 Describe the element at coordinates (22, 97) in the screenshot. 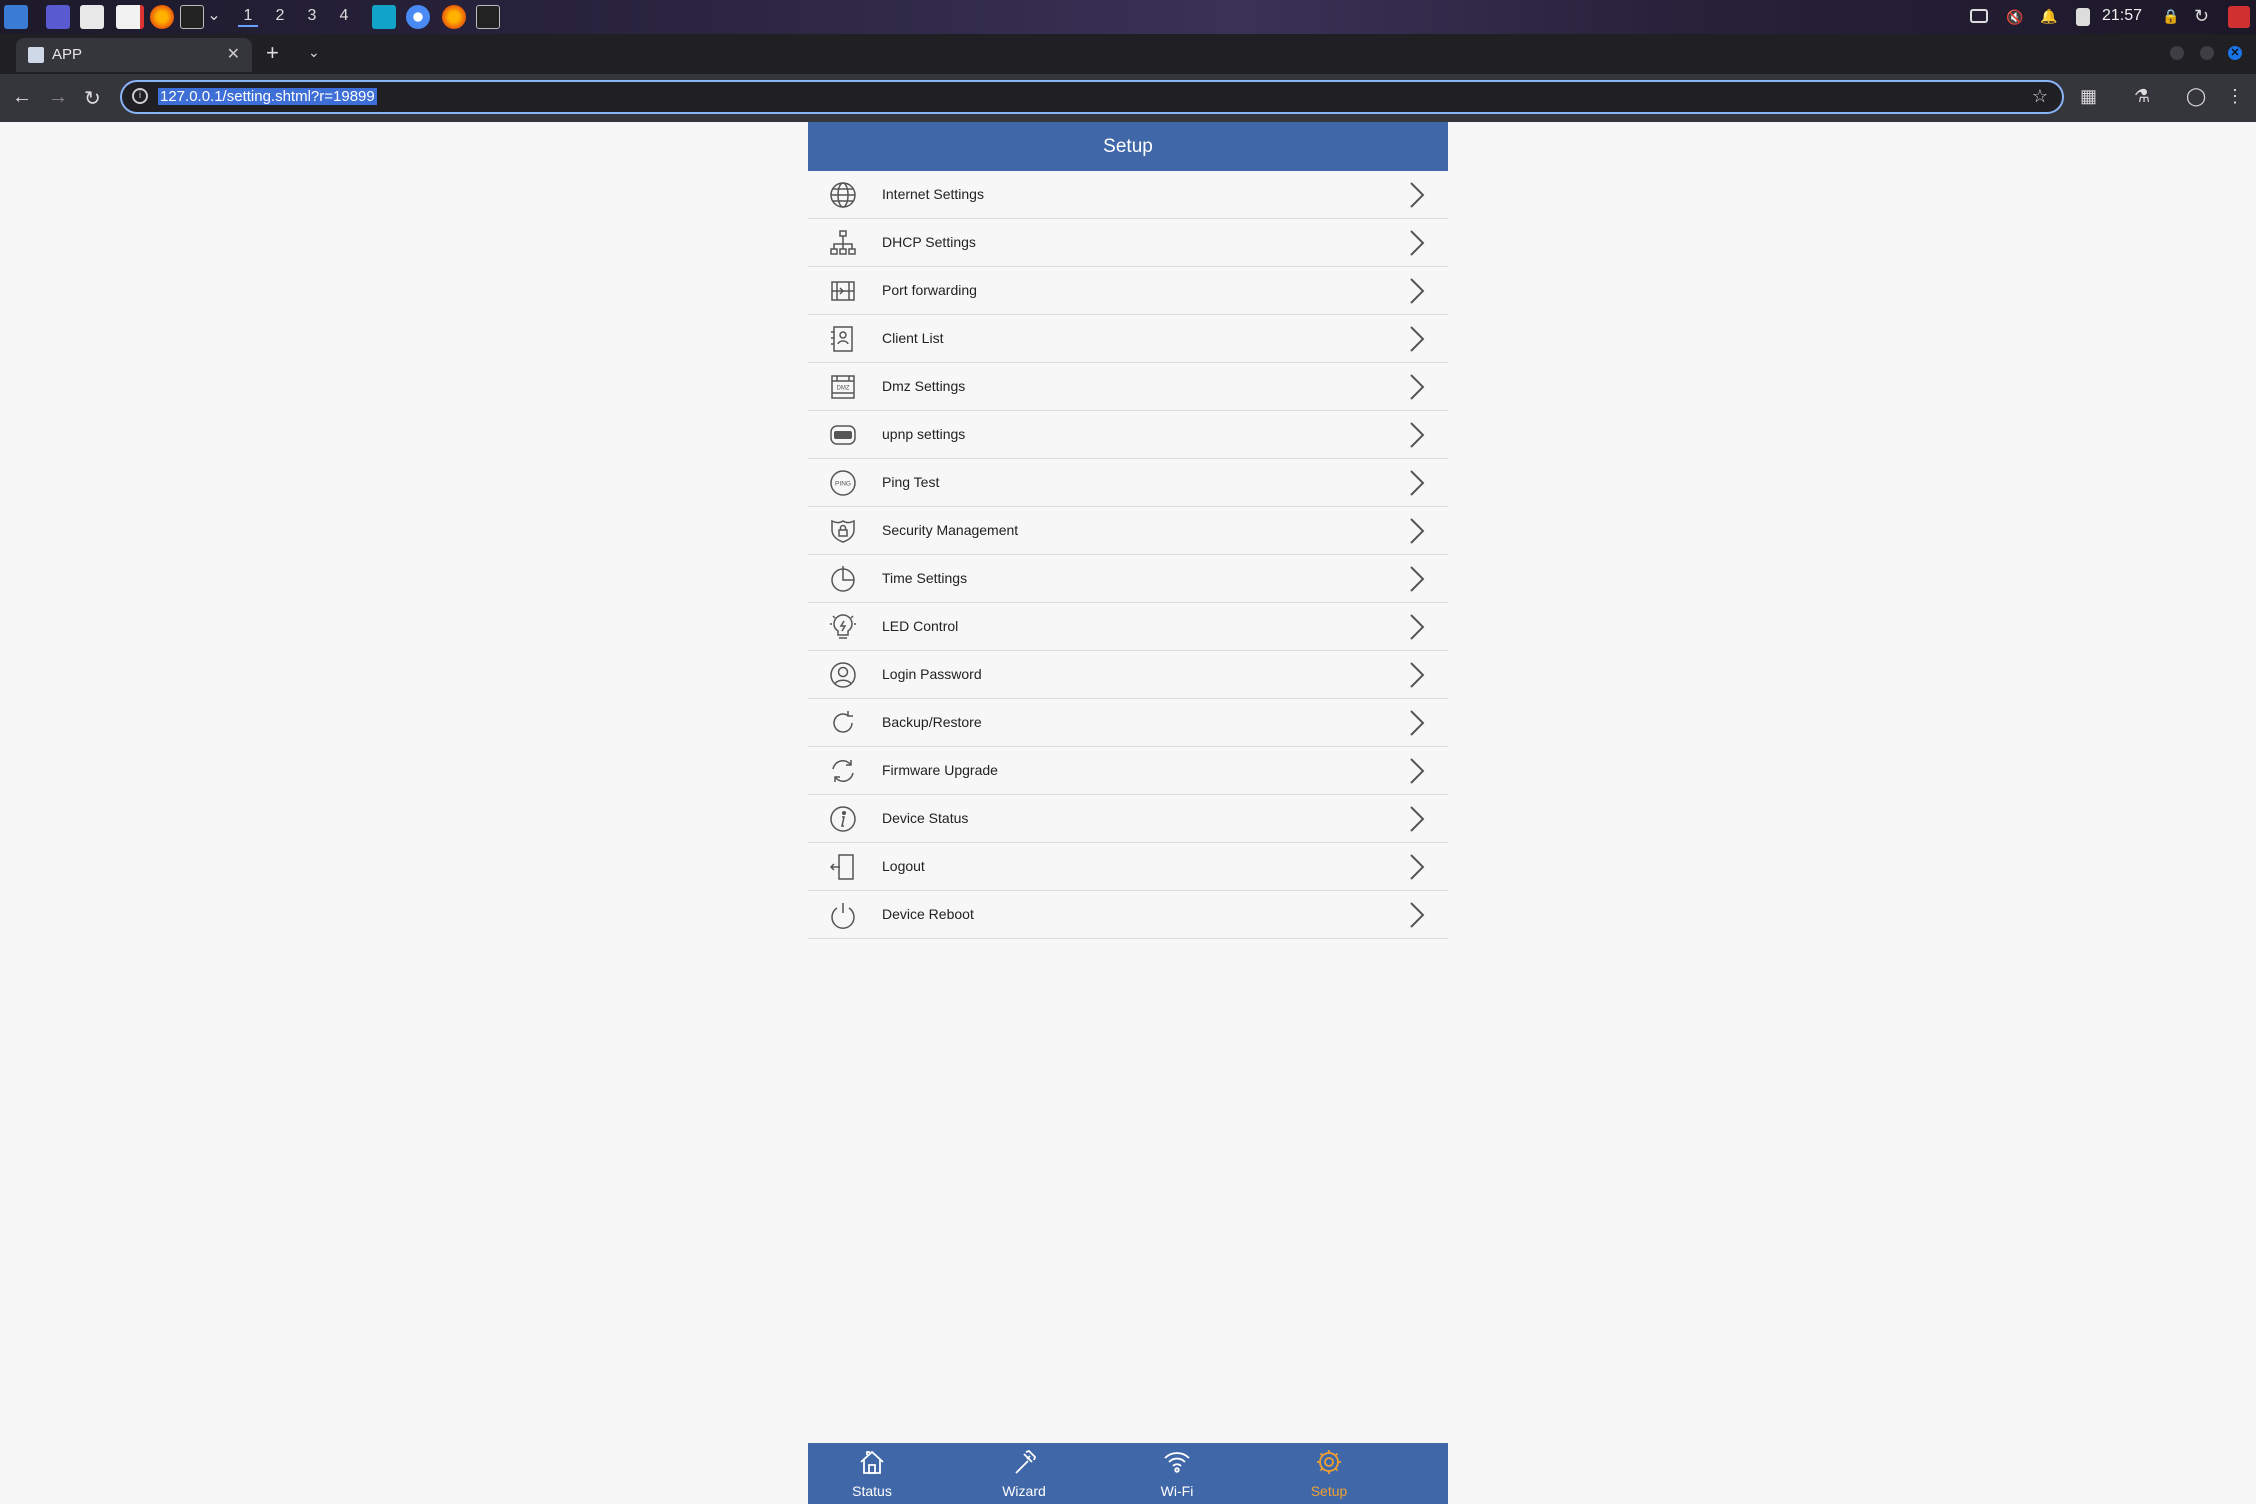

I see `back-icon: ←` at that location.